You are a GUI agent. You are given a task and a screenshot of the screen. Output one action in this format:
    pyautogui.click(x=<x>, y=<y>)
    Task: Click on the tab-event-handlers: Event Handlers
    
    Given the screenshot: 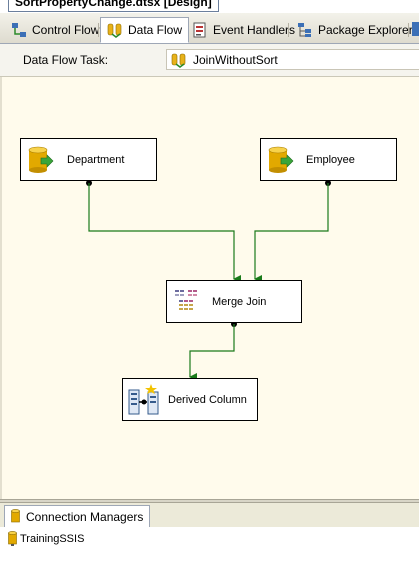 What is the action you would take?
    pyautogui.click(x=243, y=29)
    